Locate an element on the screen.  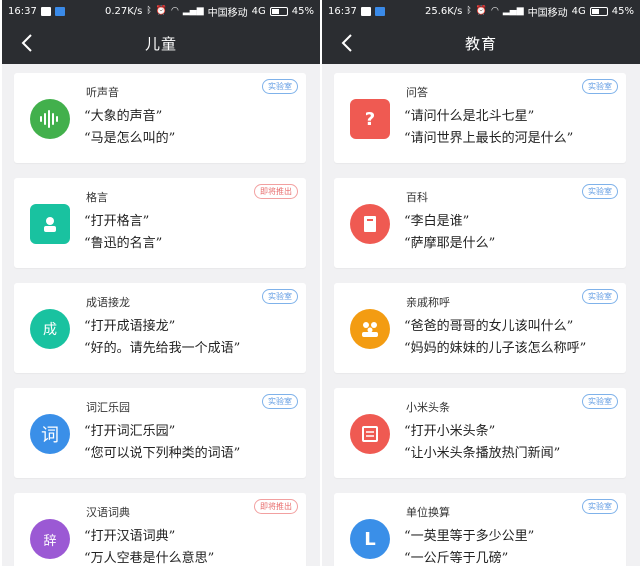
idiom-book-icon: 成 is located at coordinates (50, 329).